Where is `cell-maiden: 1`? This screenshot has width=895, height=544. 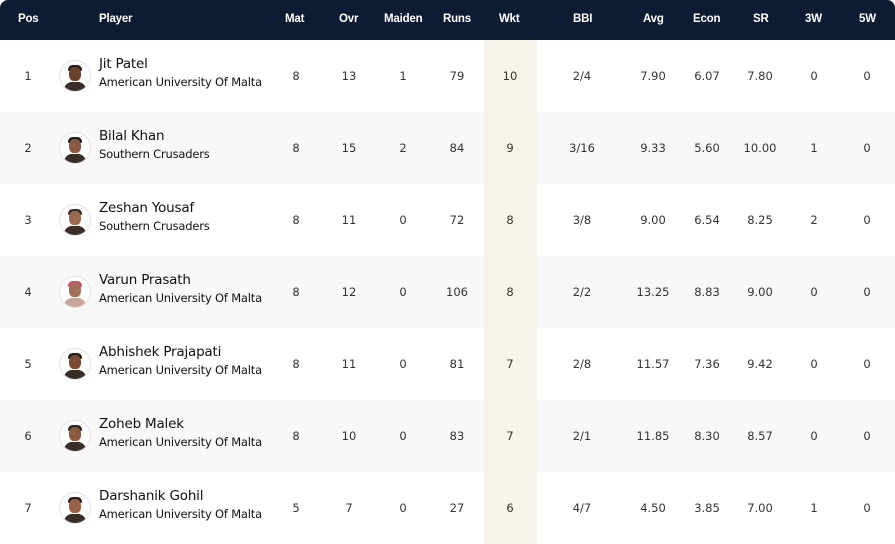 cell-maiden: 1 is located at coordinates (403, 76).